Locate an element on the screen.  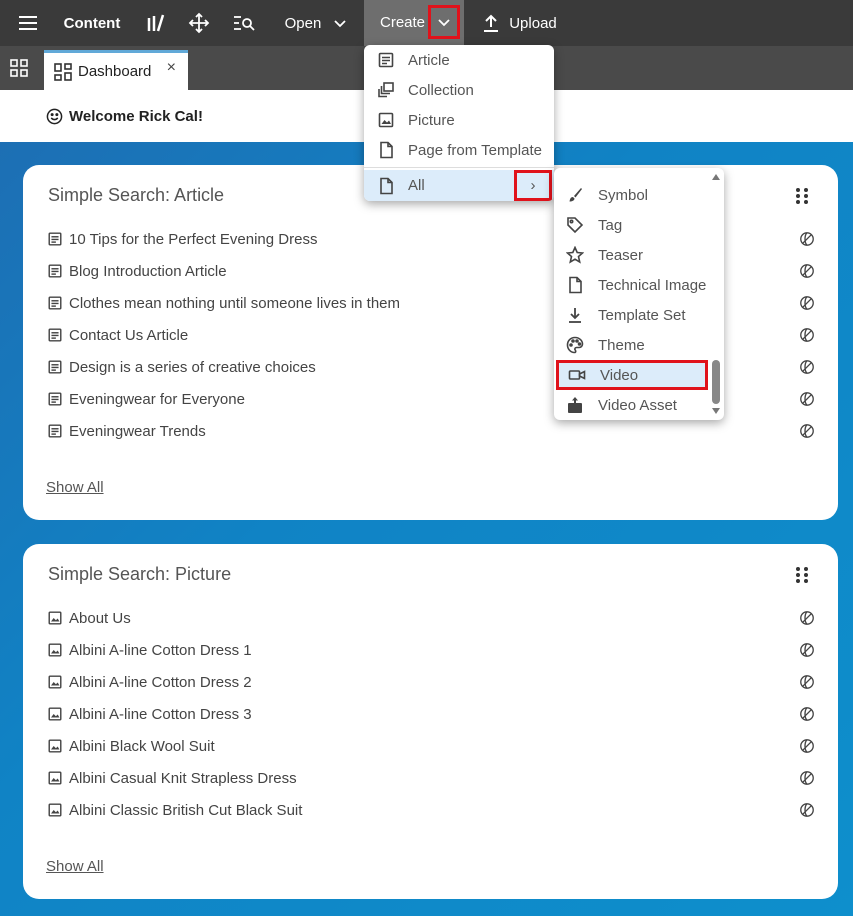
partial-list-item is located at coordinates (636, 170).